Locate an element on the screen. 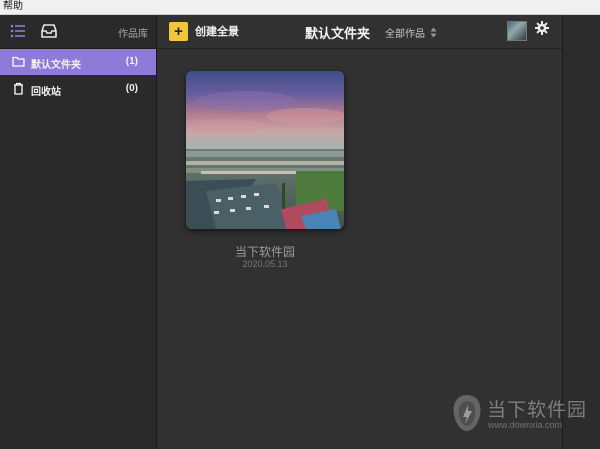 The width and height of the screenshot is (600, 449). work-thumbnail is located at coordinates (265, 150).